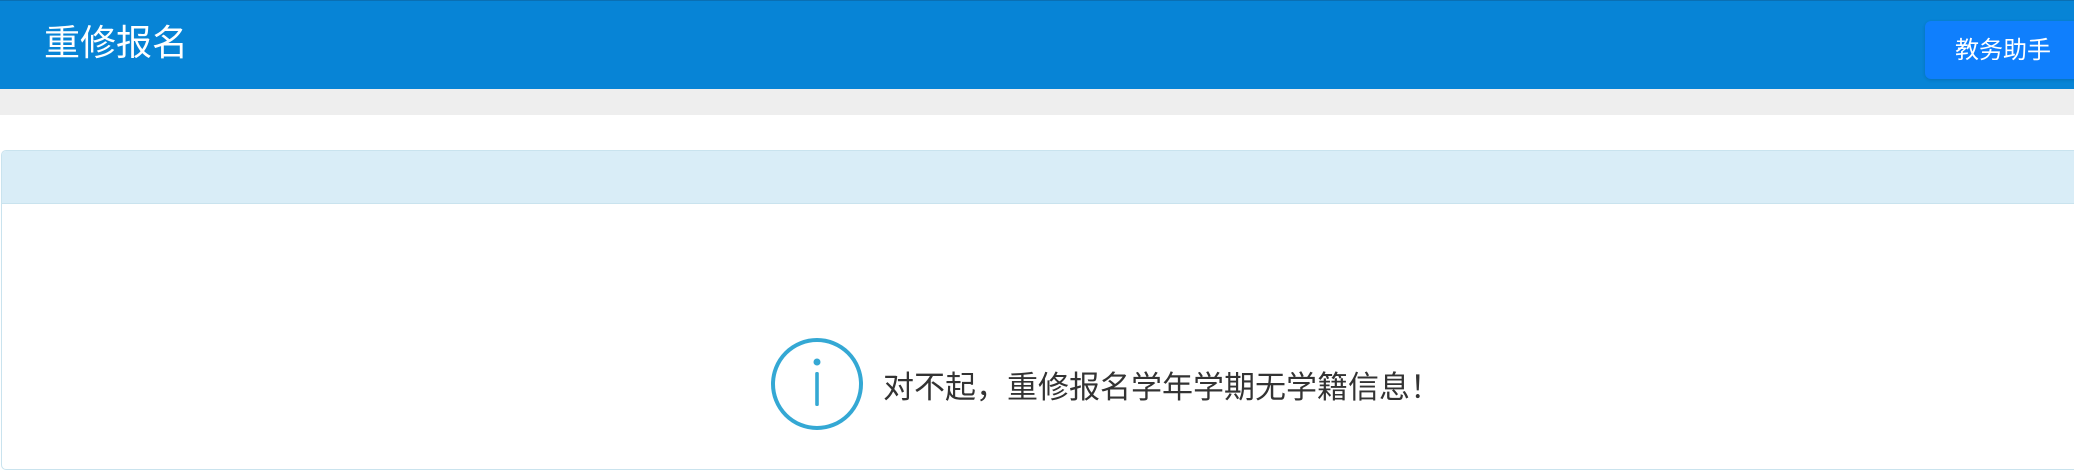 This screenshot has height=470, width=2074. Describe the element at coordinates (1037, 102) in the screenshot. I see `header-separator-band` at that location.